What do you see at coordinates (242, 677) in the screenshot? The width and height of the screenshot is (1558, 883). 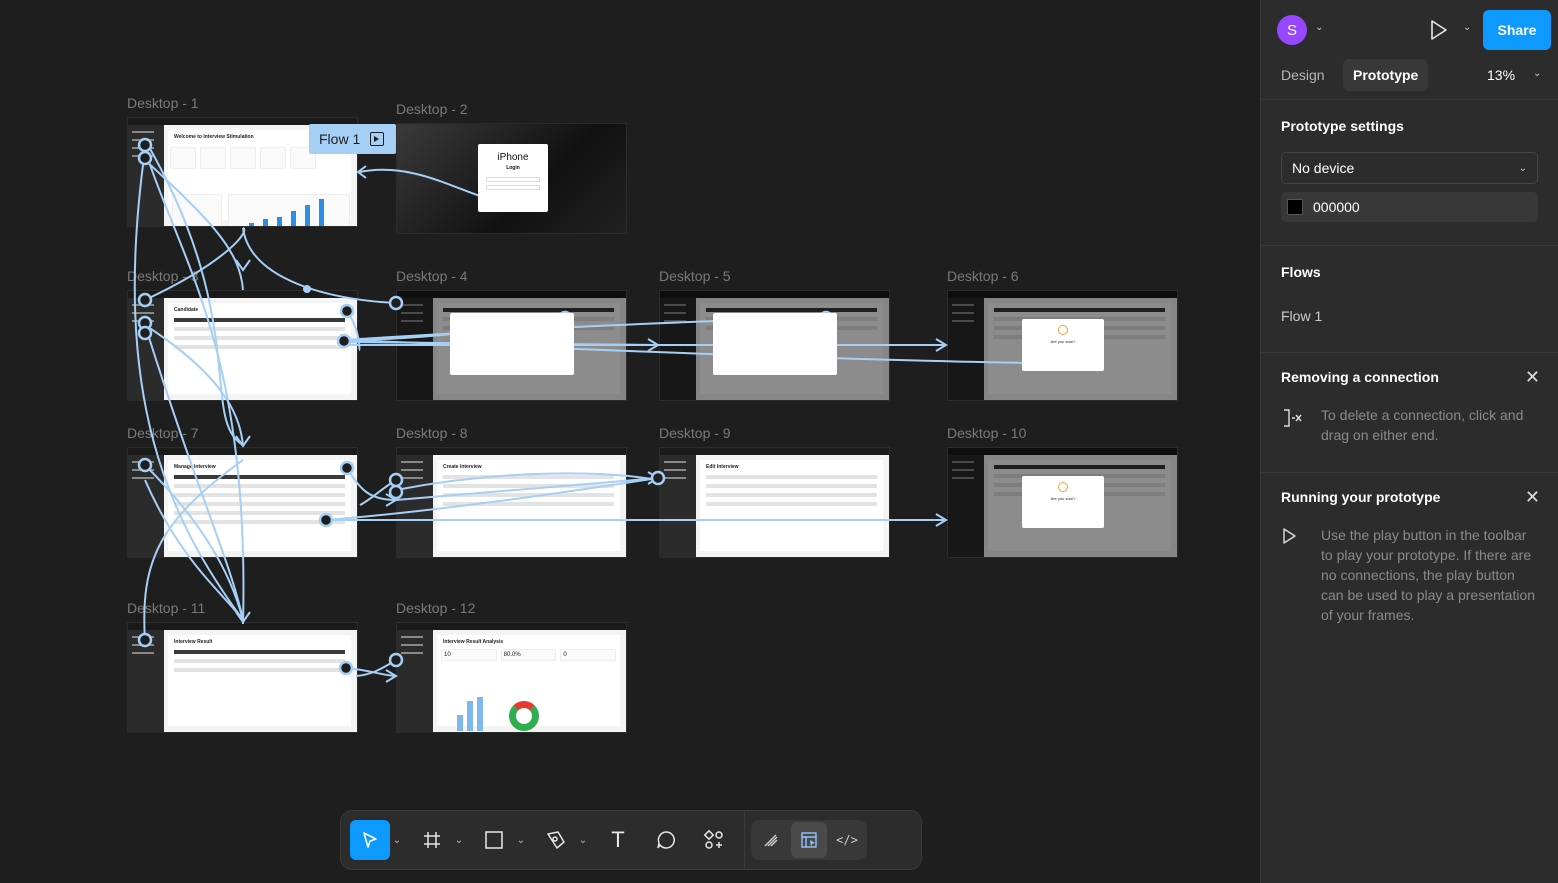 I see `frame-desktop-11: Interview Result` at bounding box center [242, 677].